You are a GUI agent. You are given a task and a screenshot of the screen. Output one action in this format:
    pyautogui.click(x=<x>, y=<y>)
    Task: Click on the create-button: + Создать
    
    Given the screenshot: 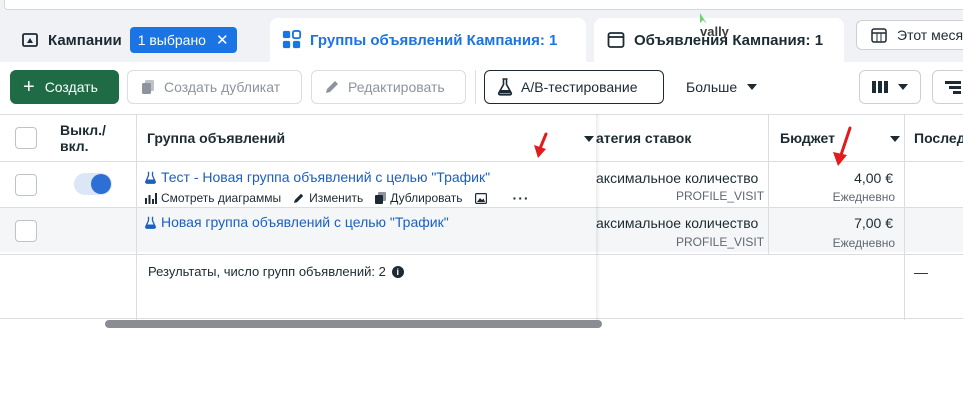 What is the action you would take?
    pyautogui.click(x=64, y=87)
    